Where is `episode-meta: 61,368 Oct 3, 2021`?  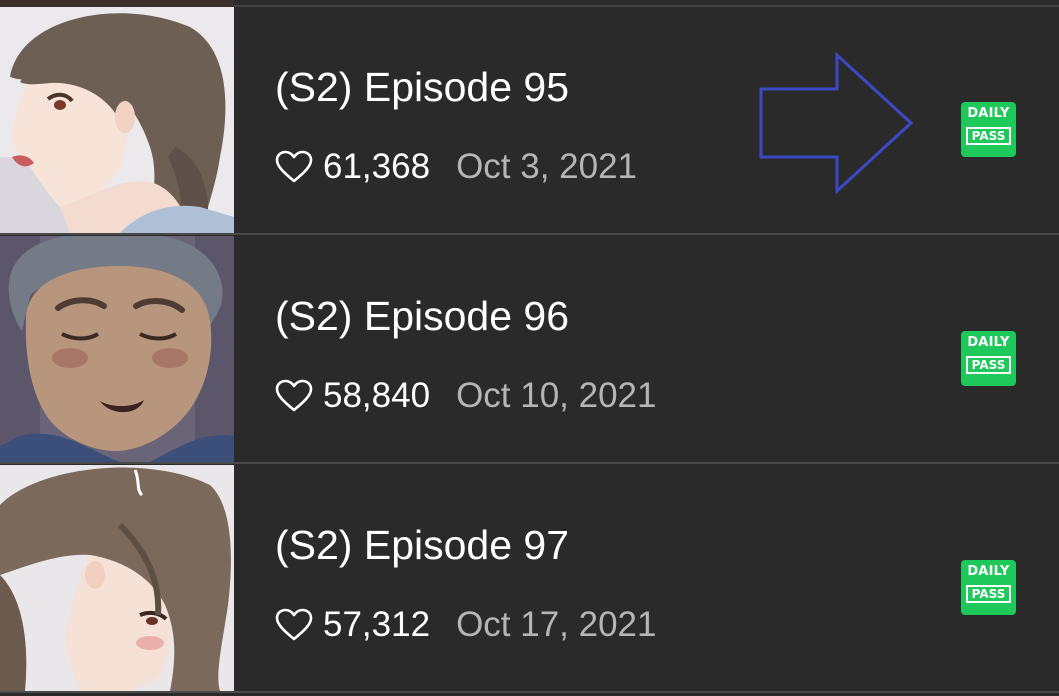 episode-meta: 61,368 Oct 3, 2021 is located at coordinates (456, 167).